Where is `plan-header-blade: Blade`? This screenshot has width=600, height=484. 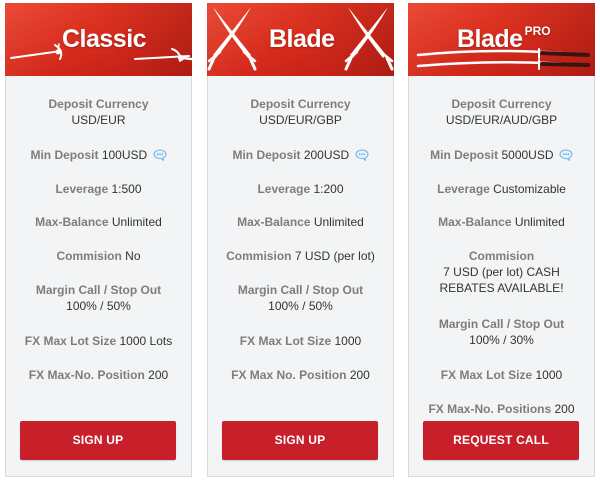 plan-header-blade: Blade is located at coordinates (300, 39).